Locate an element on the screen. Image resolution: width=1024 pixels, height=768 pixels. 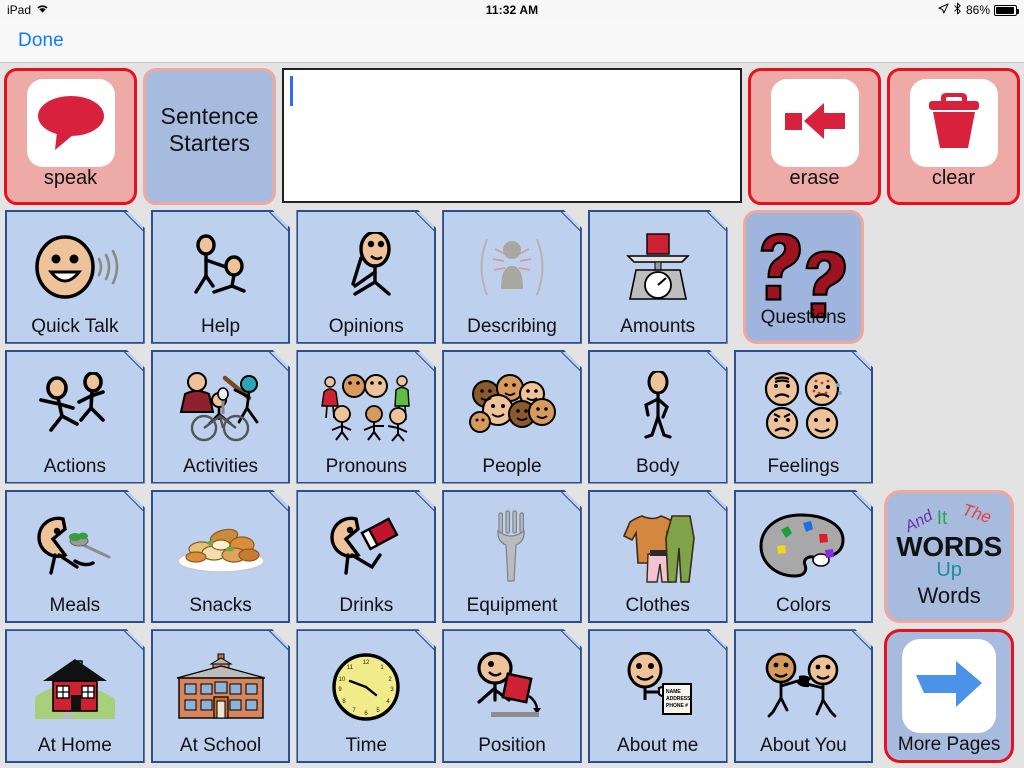
category-tile-feelings: Feelings is located at coordinates (804, 417).